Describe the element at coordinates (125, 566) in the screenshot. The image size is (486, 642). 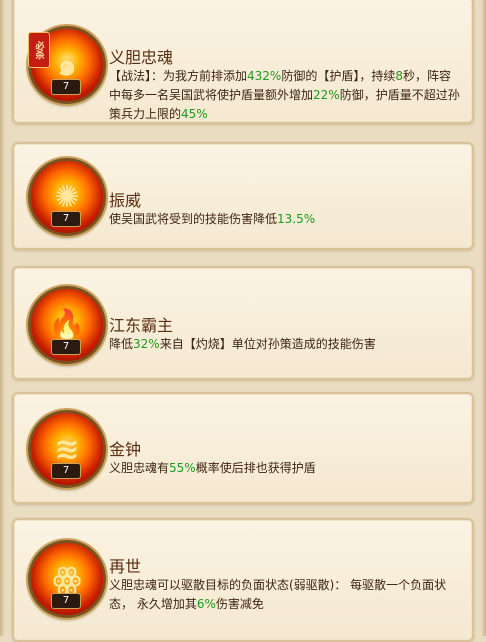
I see `skill-name: 再世` at that location.